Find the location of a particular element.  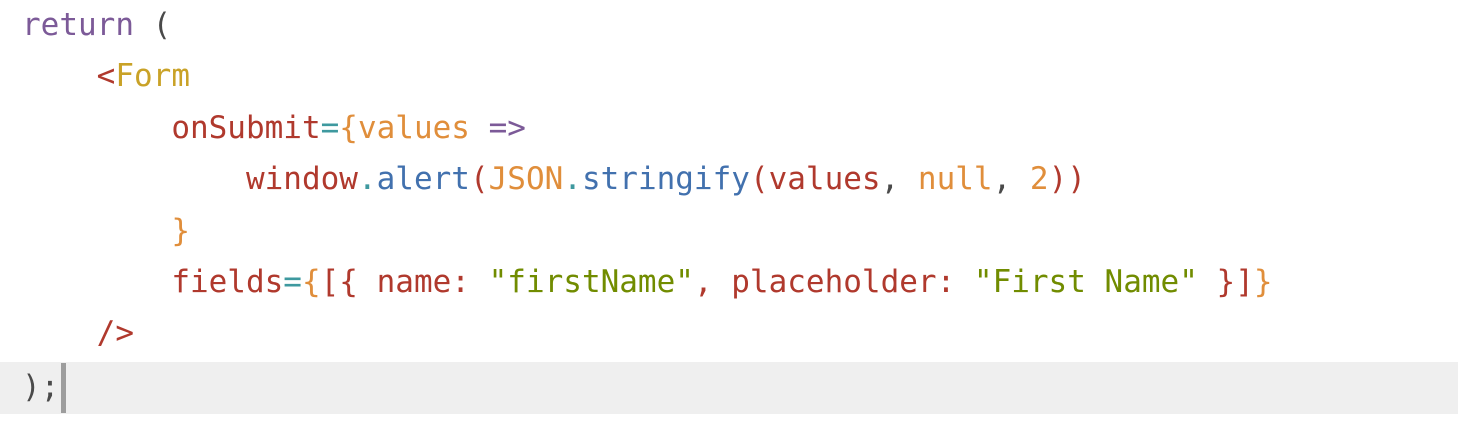

line-content: < Form is located at coordinates (106, 76).